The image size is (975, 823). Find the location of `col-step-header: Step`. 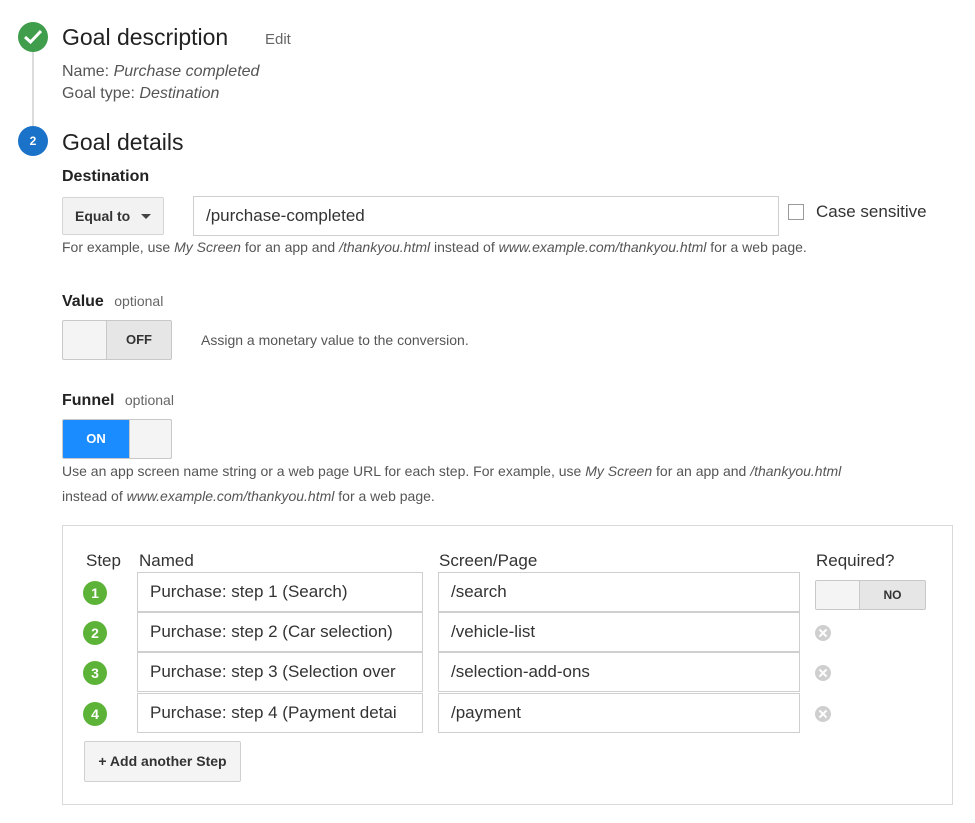

col-step-header: Step is located at coordinates (103, 560).